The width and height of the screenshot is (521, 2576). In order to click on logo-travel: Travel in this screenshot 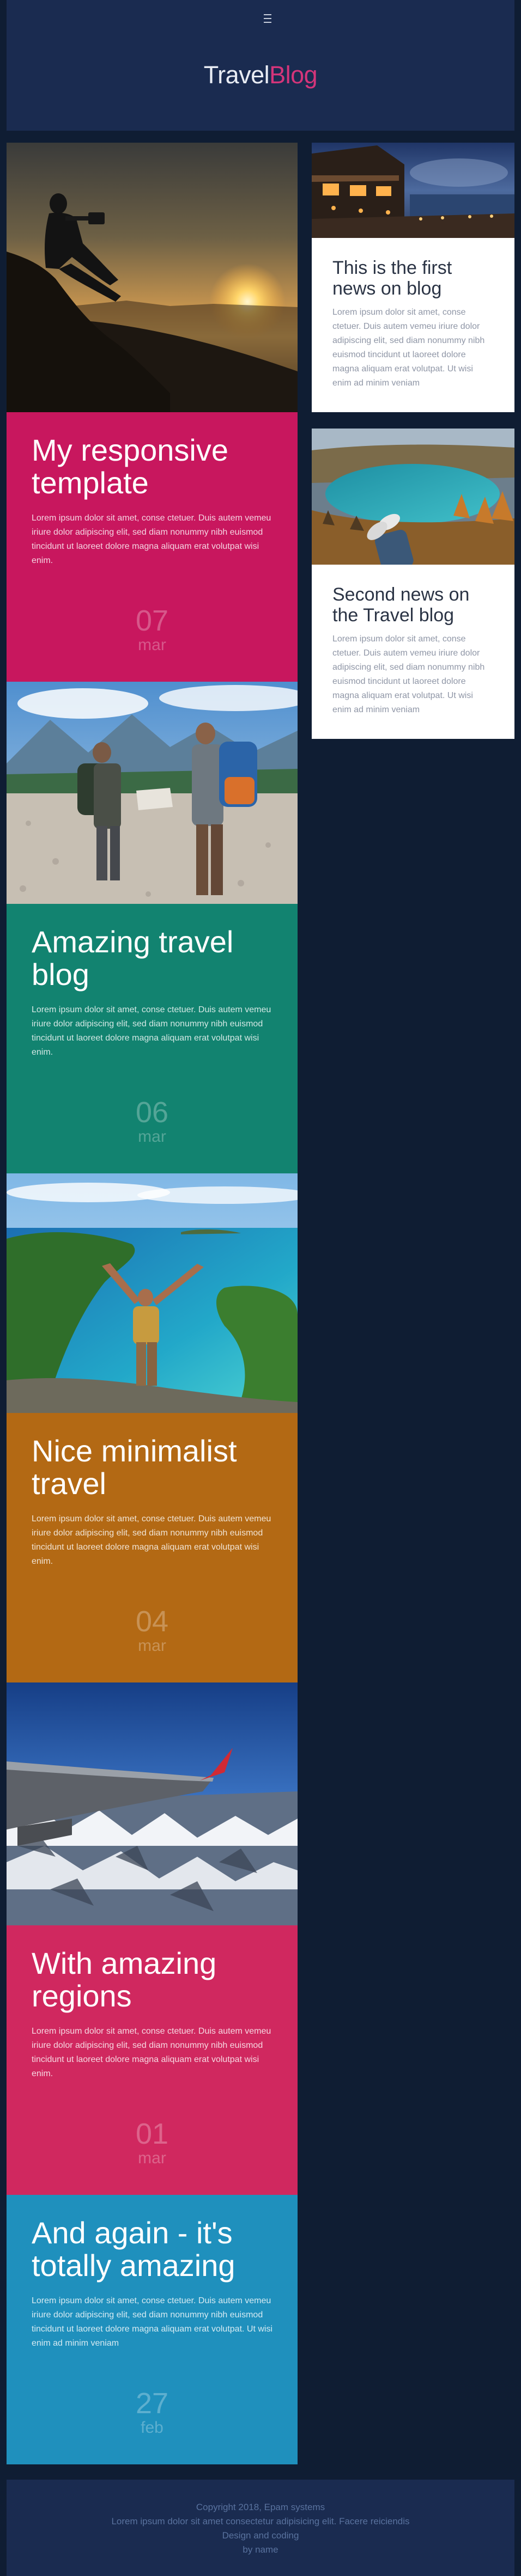, I will do `click(236, 75)`.